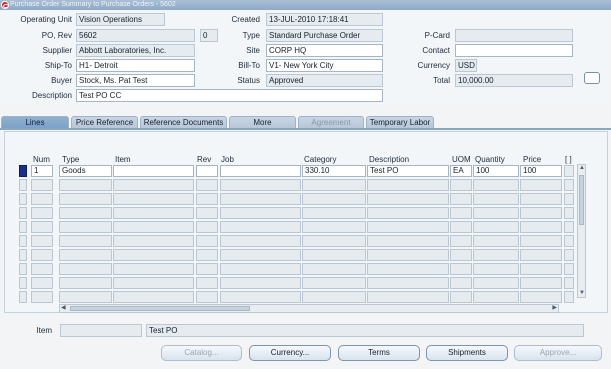  I want to click on scroll-up-icon: ▲, so click(582, 168).